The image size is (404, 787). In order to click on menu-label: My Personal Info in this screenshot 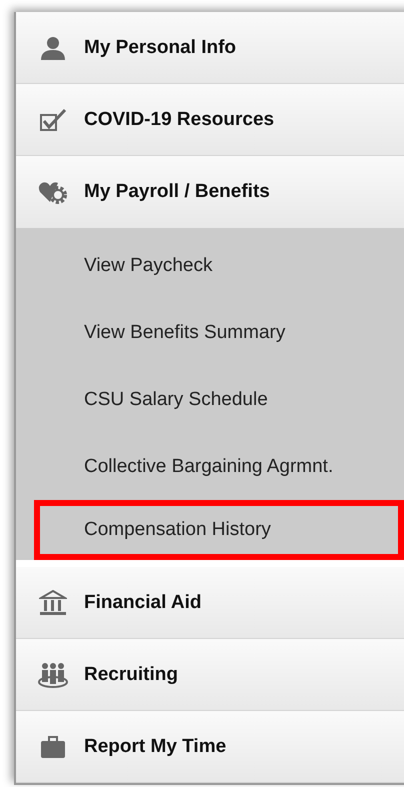, I will do `click(160, 47)`.